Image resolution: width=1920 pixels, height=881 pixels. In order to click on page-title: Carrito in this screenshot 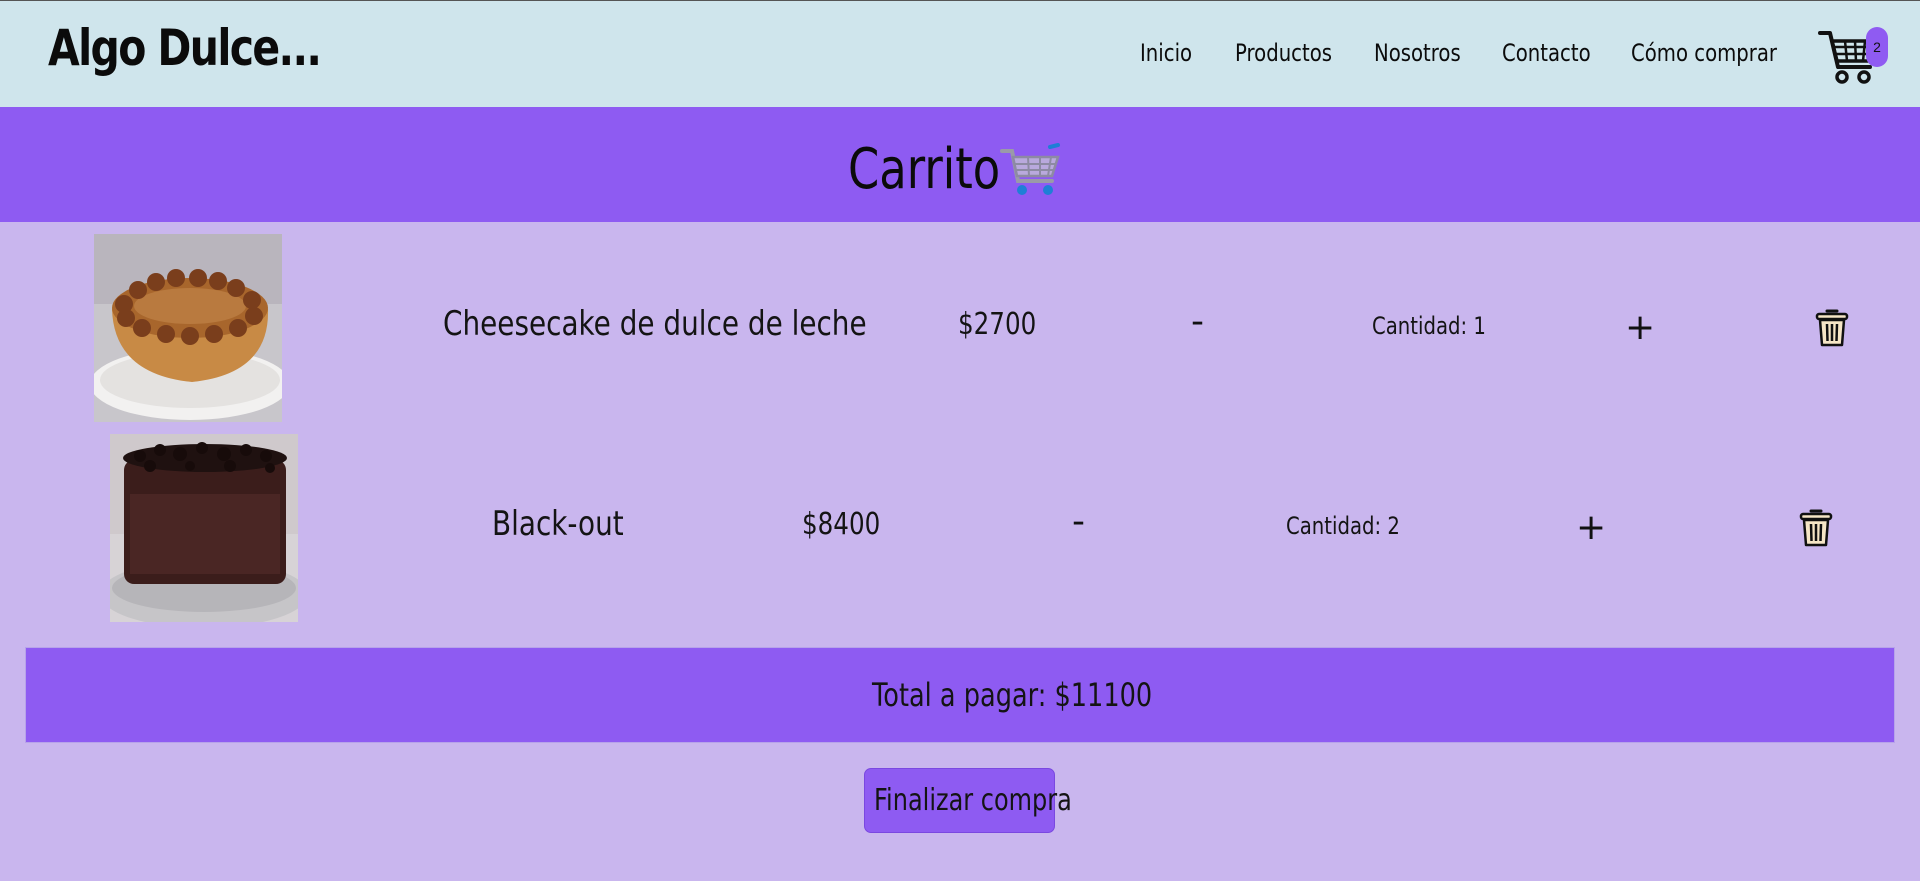, I will do `click(924, 169)`.